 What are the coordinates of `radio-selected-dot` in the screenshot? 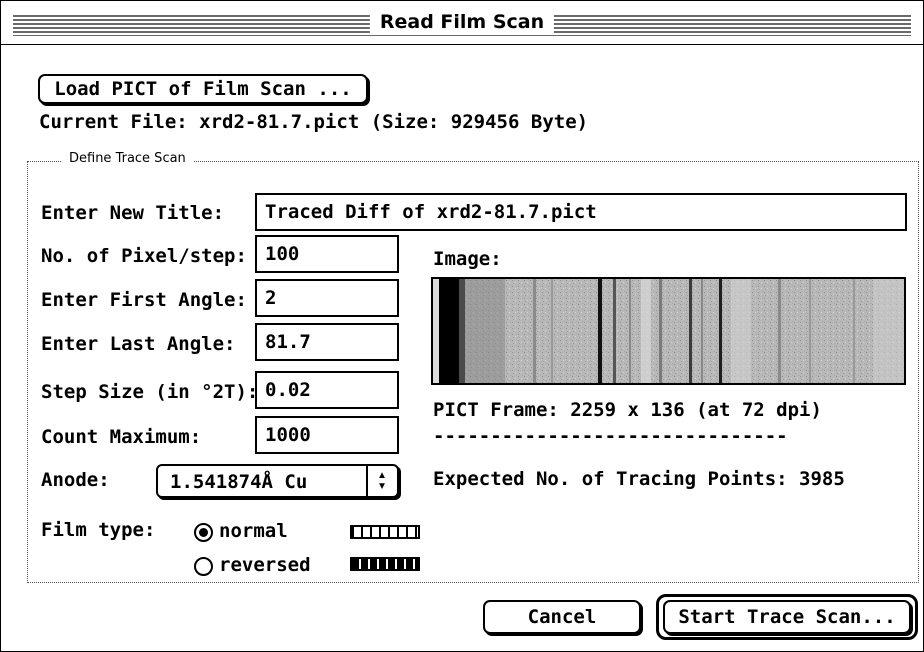 It's located at (203, 532).